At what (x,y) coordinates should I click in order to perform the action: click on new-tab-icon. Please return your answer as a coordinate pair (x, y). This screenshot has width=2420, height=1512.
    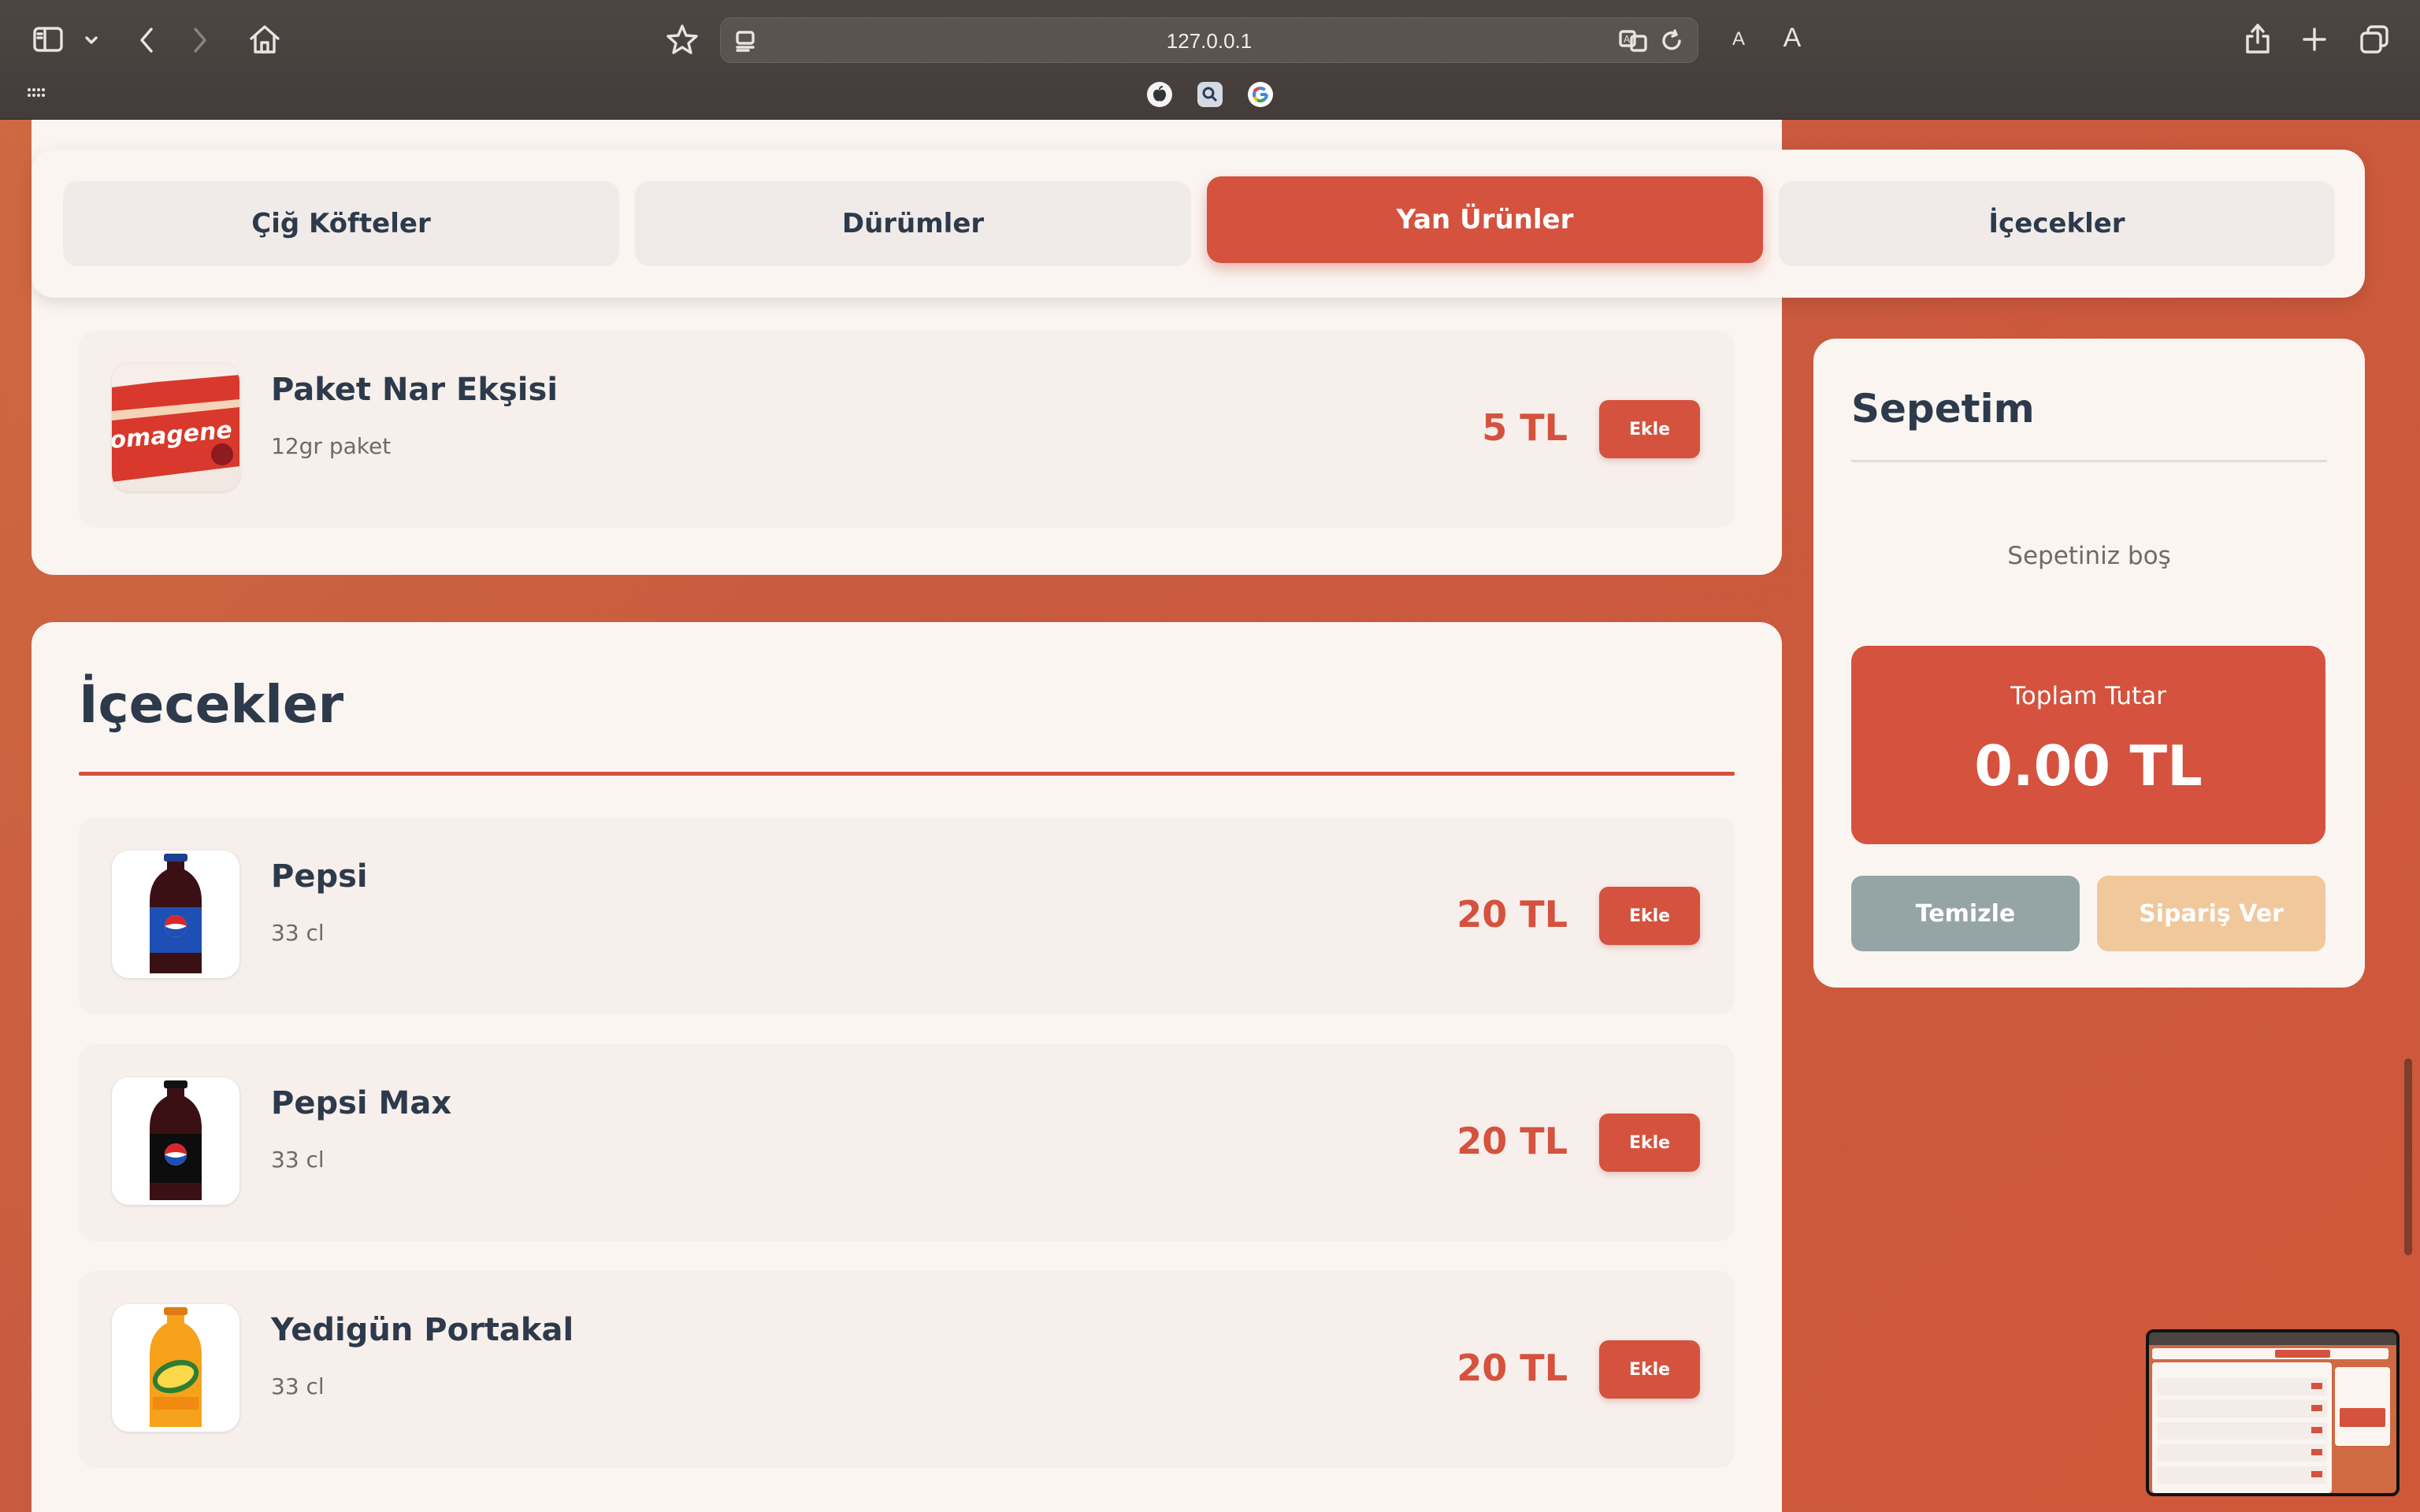
    Looking at the image, I should click on (2314, 39).